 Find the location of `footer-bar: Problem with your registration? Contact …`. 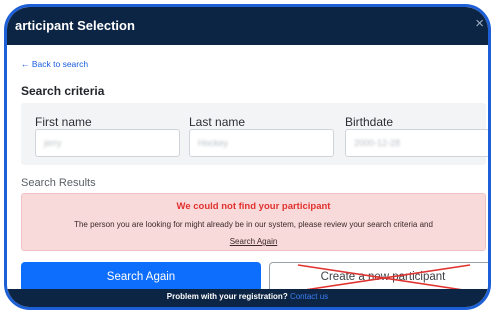

footer-bar: Problem with your registration? Contact … is located at coordinates (247, 298).